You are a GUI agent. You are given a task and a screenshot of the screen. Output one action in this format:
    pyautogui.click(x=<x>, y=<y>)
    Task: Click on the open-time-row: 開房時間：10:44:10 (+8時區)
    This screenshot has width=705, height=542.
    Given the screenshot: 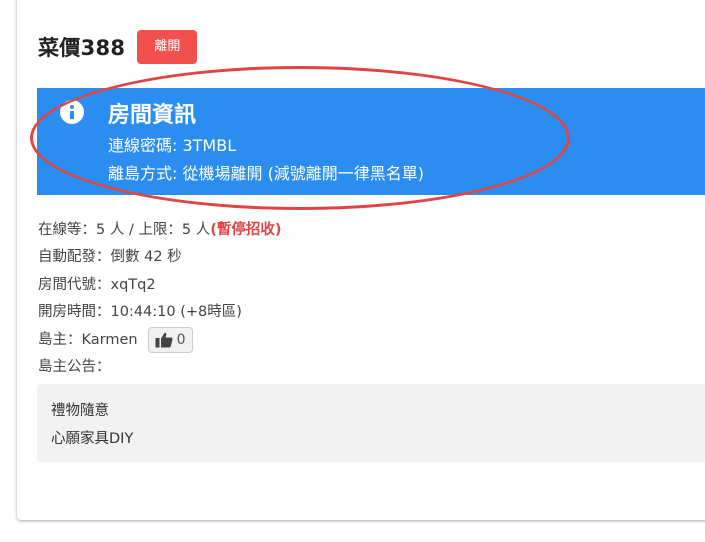 What is the action you would take?
    pyautogui.click(x=160, y=313)
    